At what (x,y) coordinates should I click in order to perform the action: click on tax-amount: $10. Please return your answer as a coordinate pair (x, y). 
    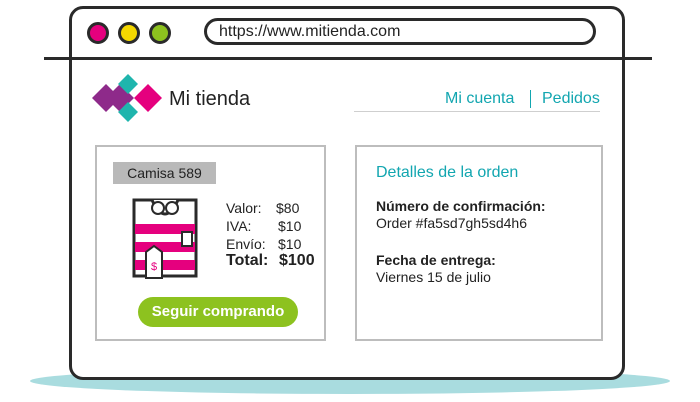
    Looking at the image, I should click on (290, 226).